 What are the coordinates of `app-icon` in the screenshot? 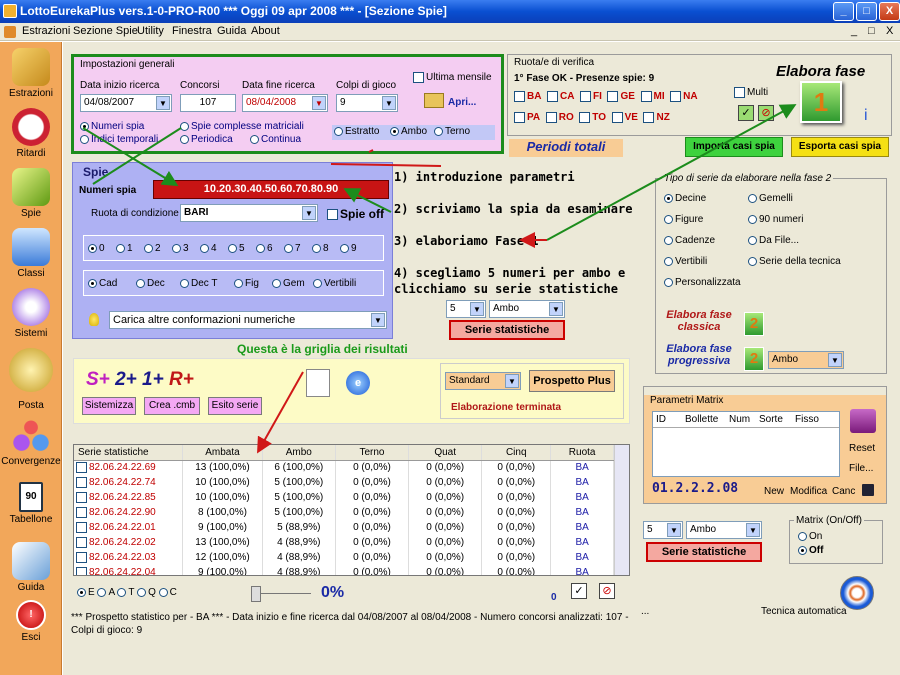 It's located at (10, 11).